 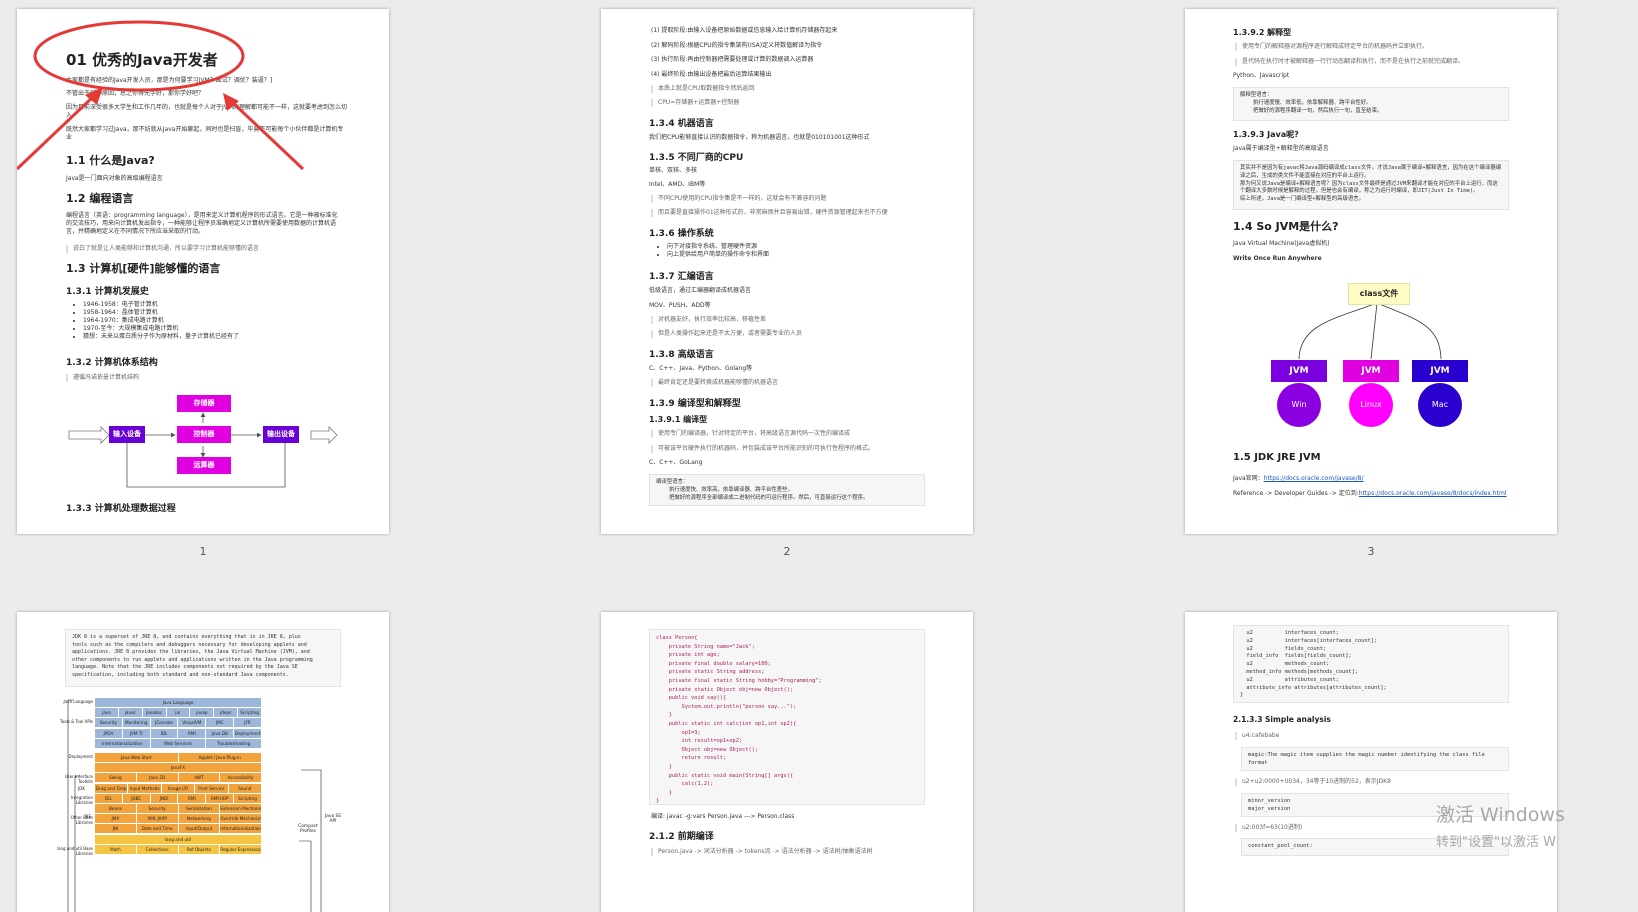 What do you see at coordinates (216, 313) in the screenshot?
I see `list-item: 1958-1964：晶体管计算机` at bounding box center [216, 313].